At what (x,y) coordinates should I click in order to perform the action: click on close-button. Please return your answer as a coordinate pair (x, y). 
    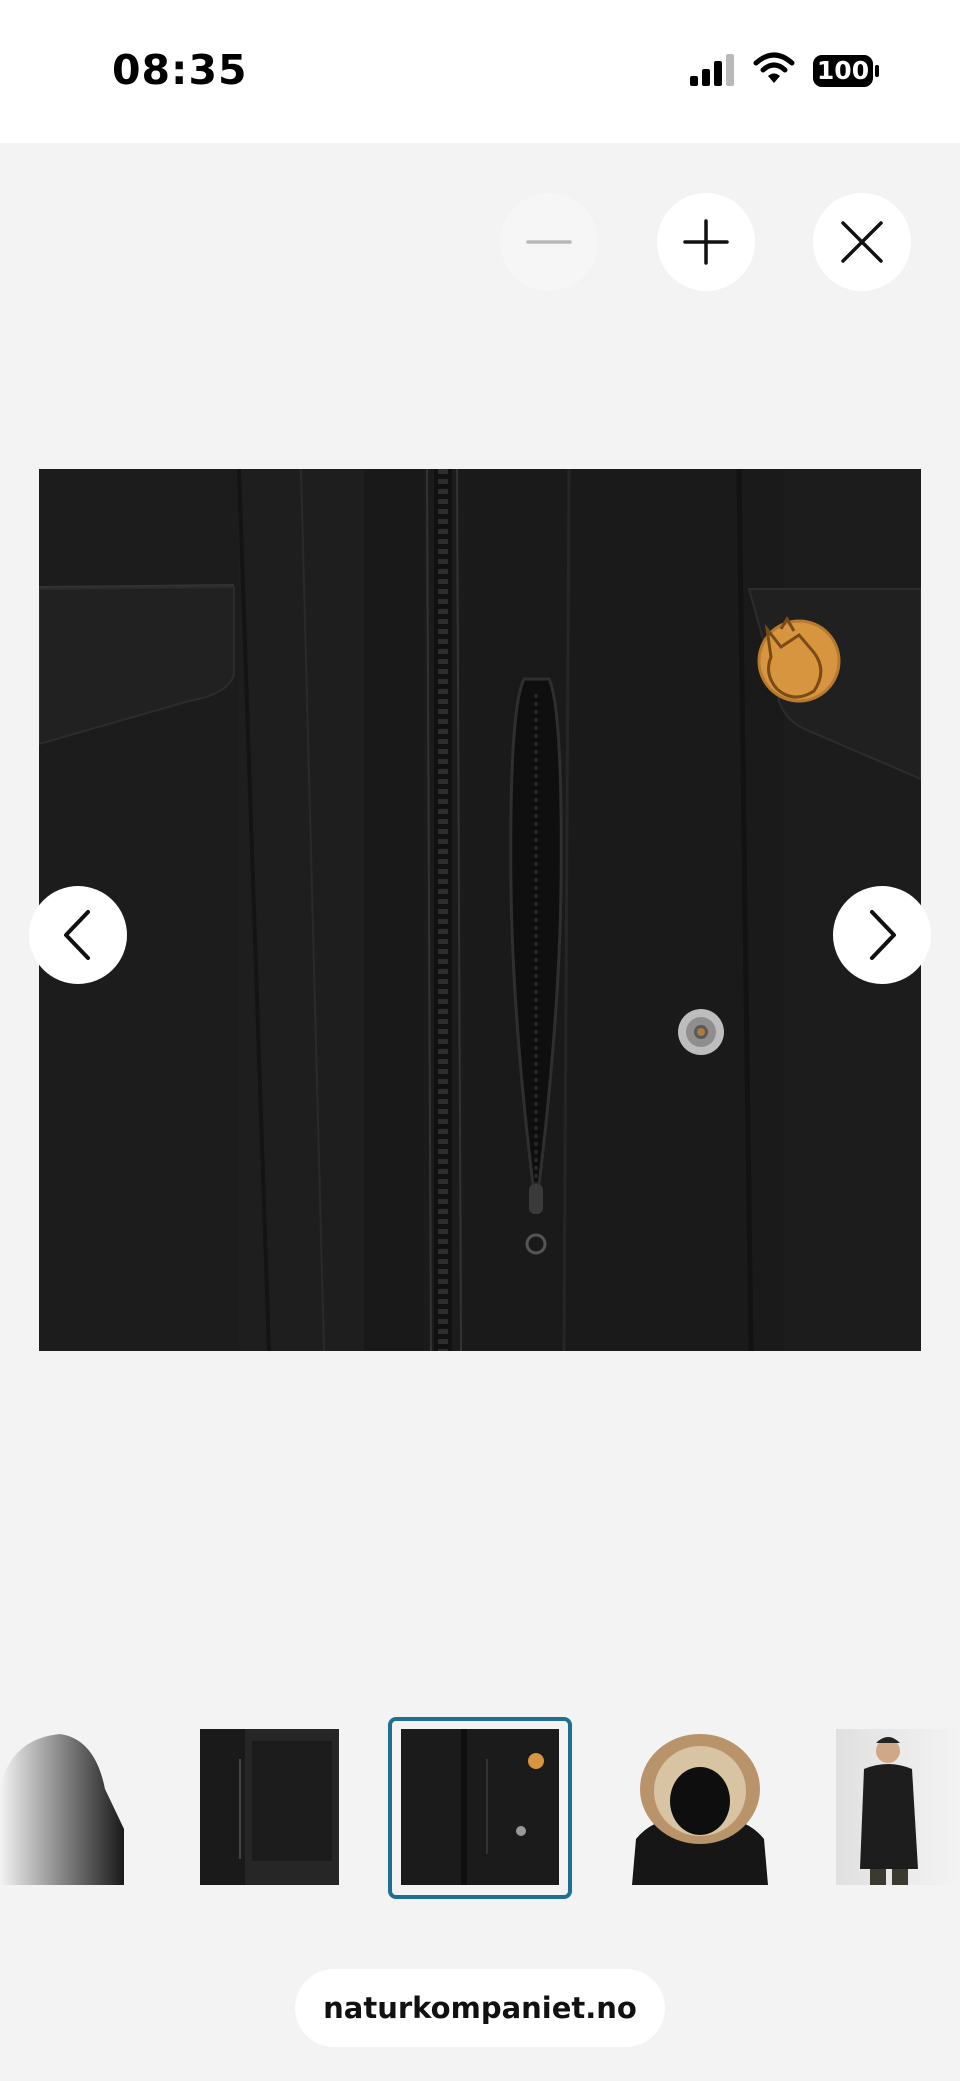
    Looking at the image, I should click on (862, 242).